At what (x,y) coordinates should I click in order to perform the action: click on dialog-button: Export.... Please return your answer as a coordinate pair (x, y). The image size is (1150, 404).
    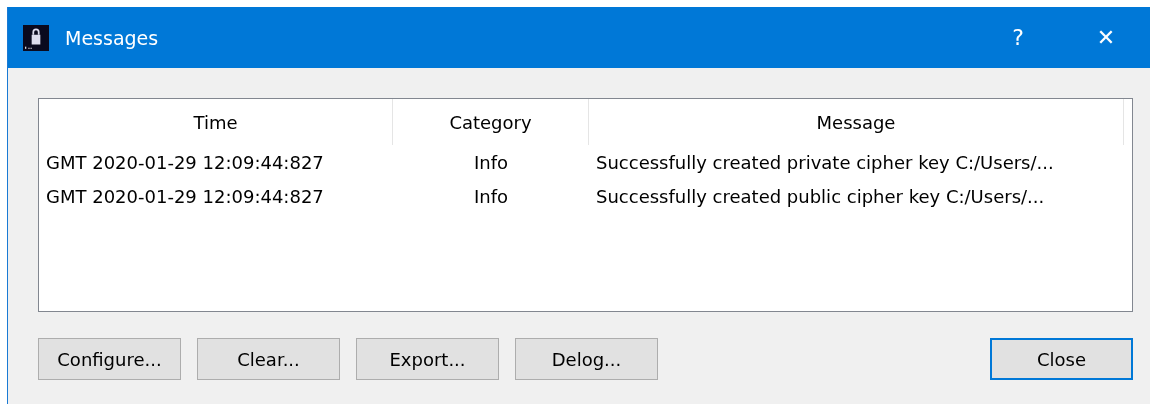
    Looking at the image, I should click on (427, 359).